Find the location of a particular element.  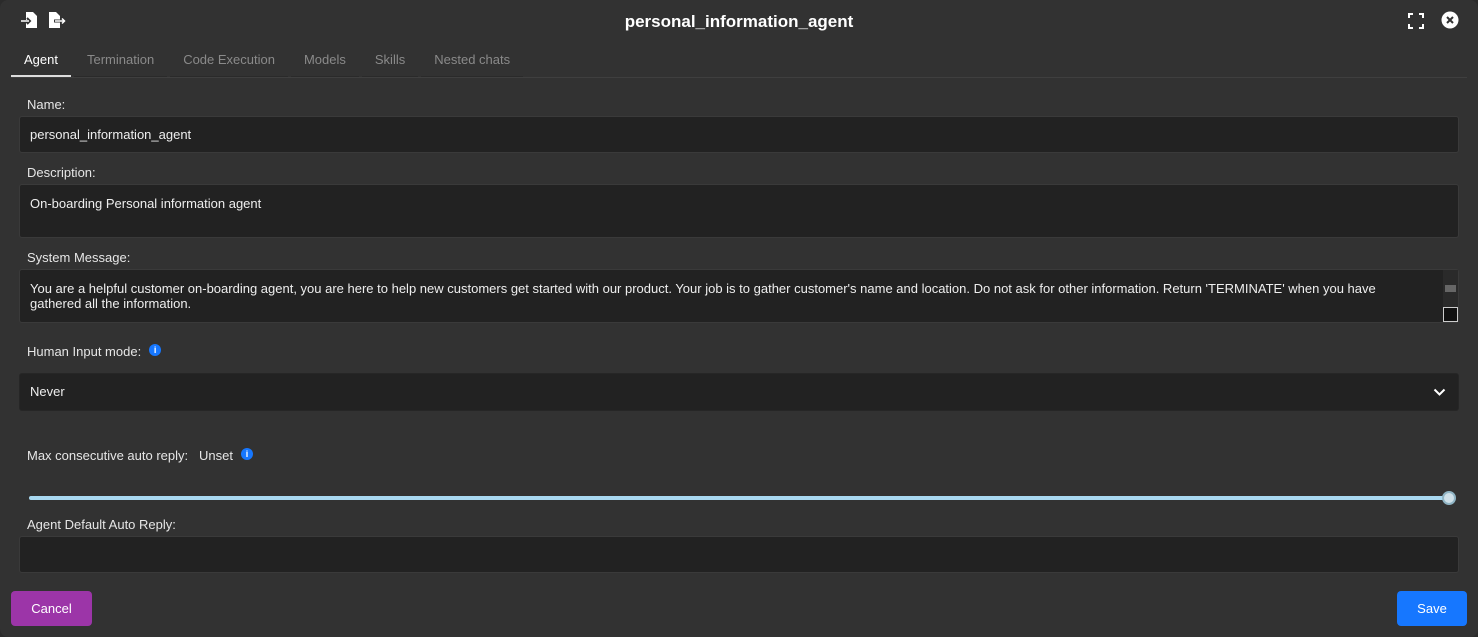

tab-agent: Agent is located at coordinates (41, 60).